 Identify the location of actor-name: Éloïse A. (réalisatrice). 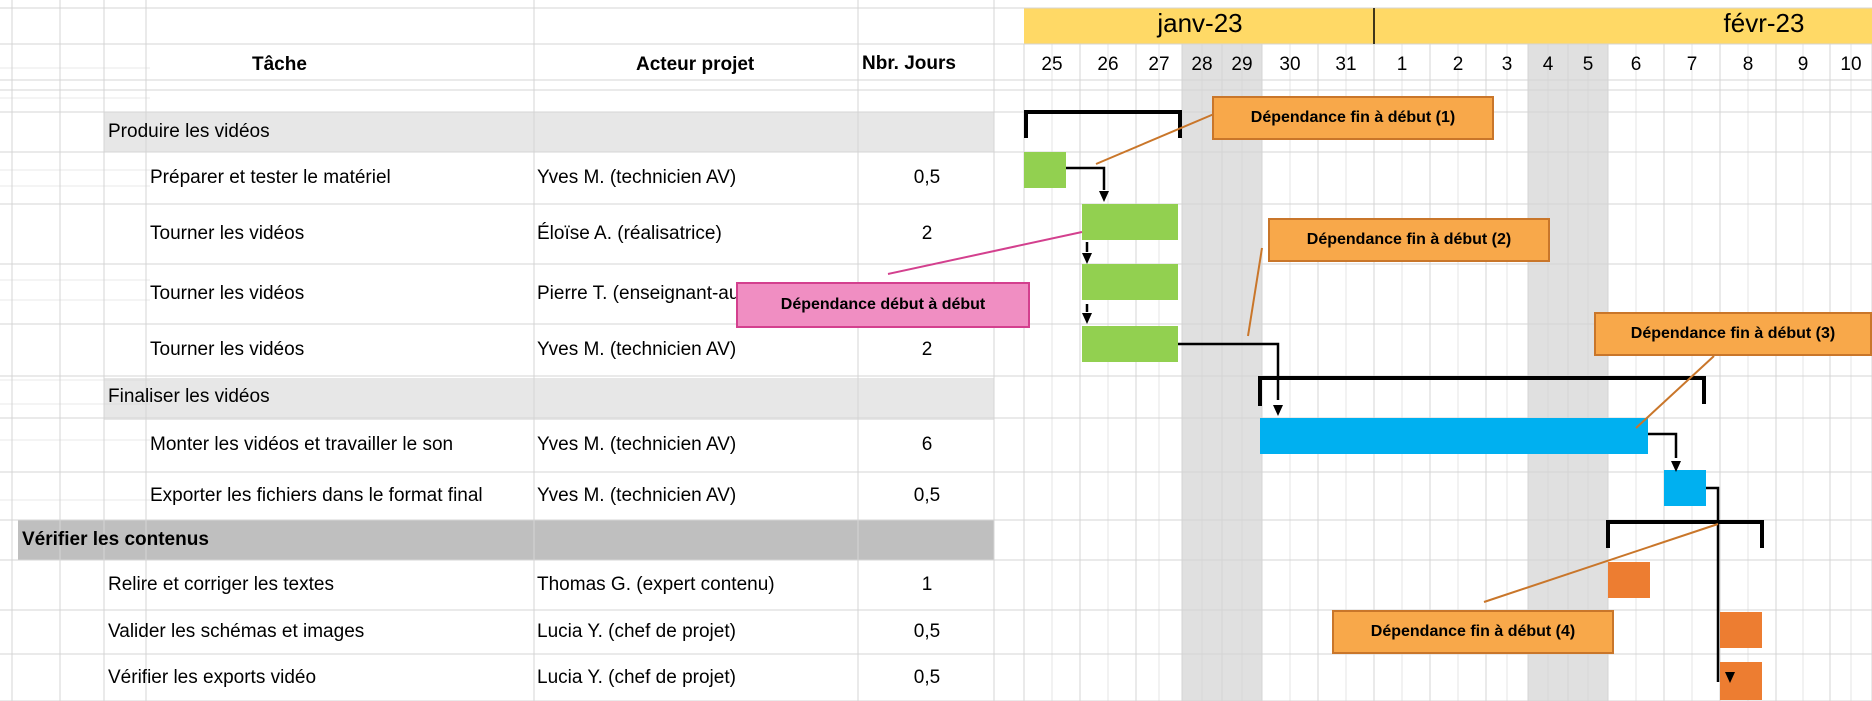
(629, 233).